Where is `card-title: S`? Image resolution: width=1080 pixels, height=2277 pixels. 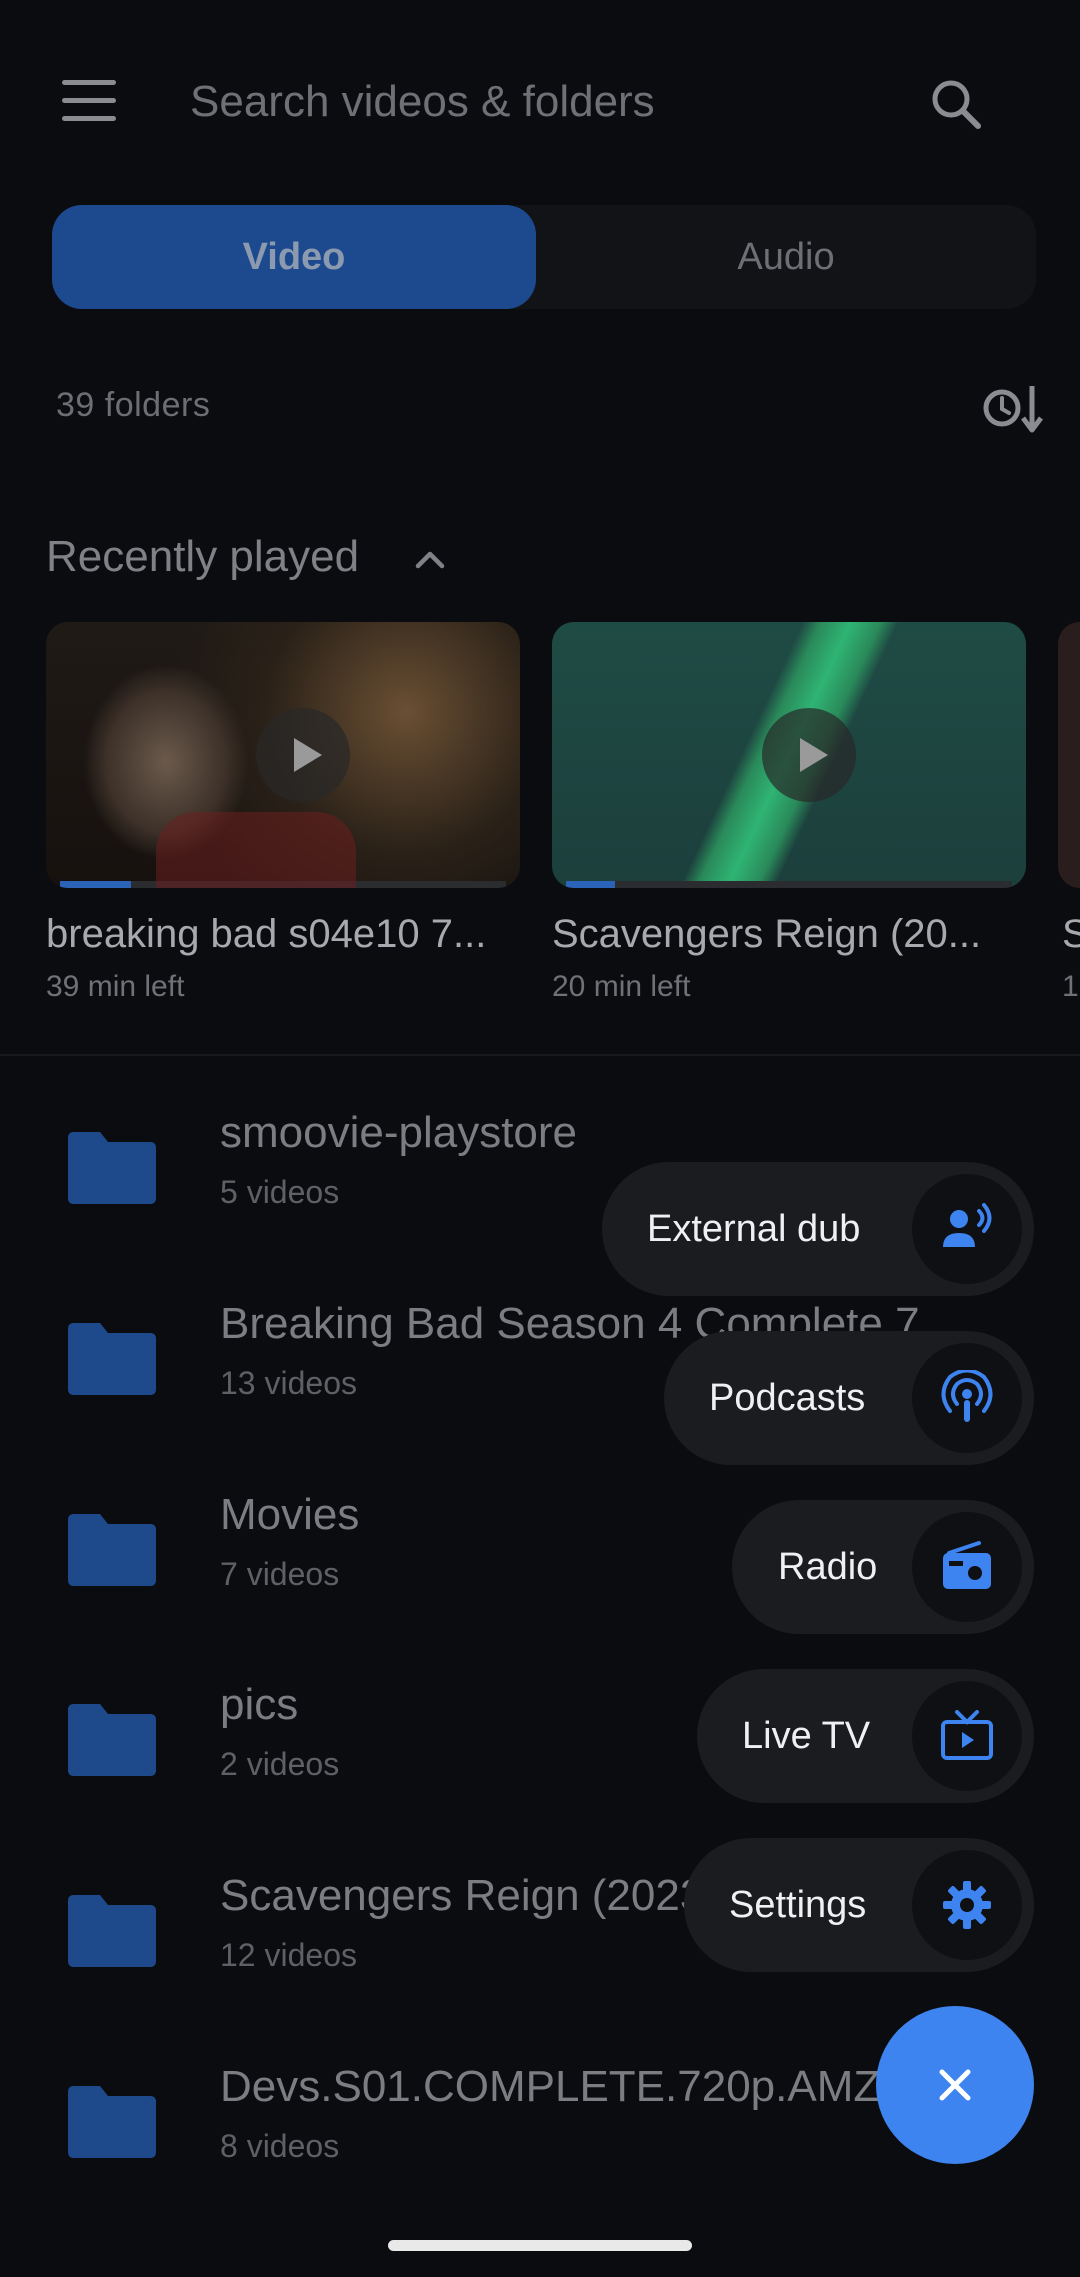
card-title: S is located at coordinates (1071, 934).